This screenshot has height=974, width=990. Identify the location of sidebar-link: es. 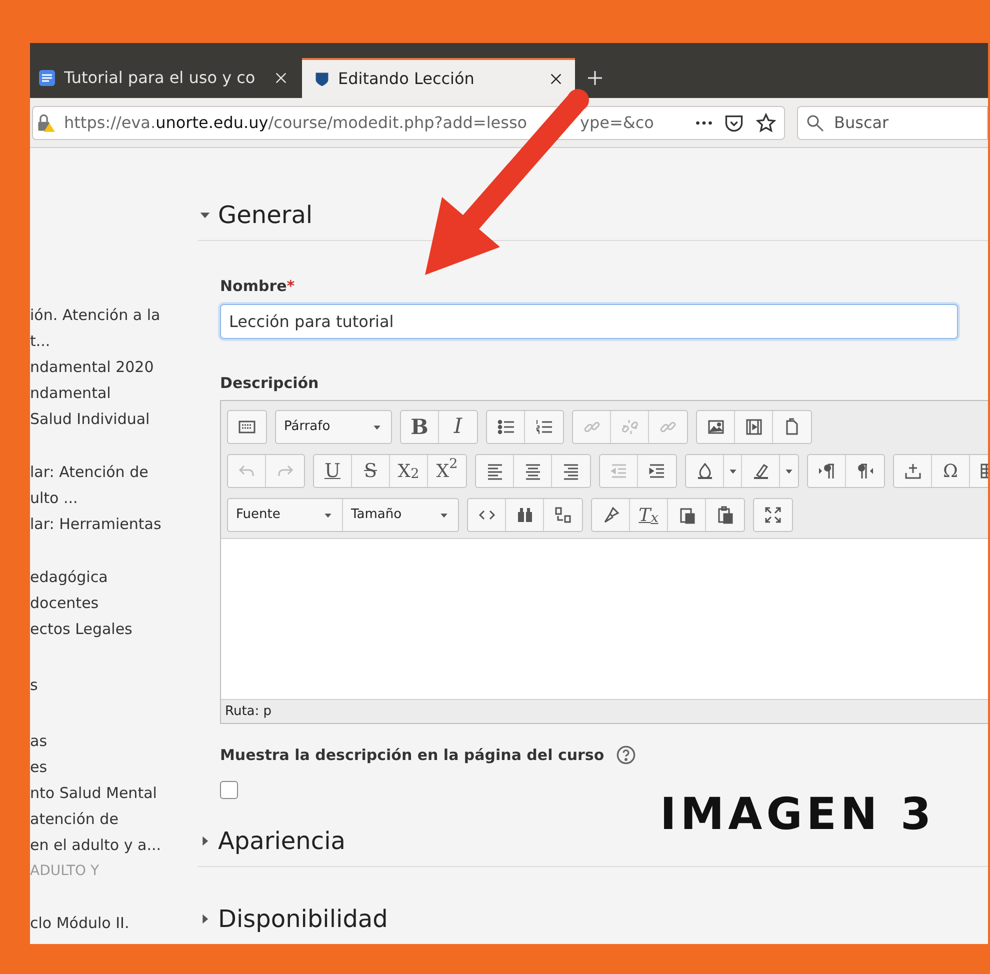
(114, 767).